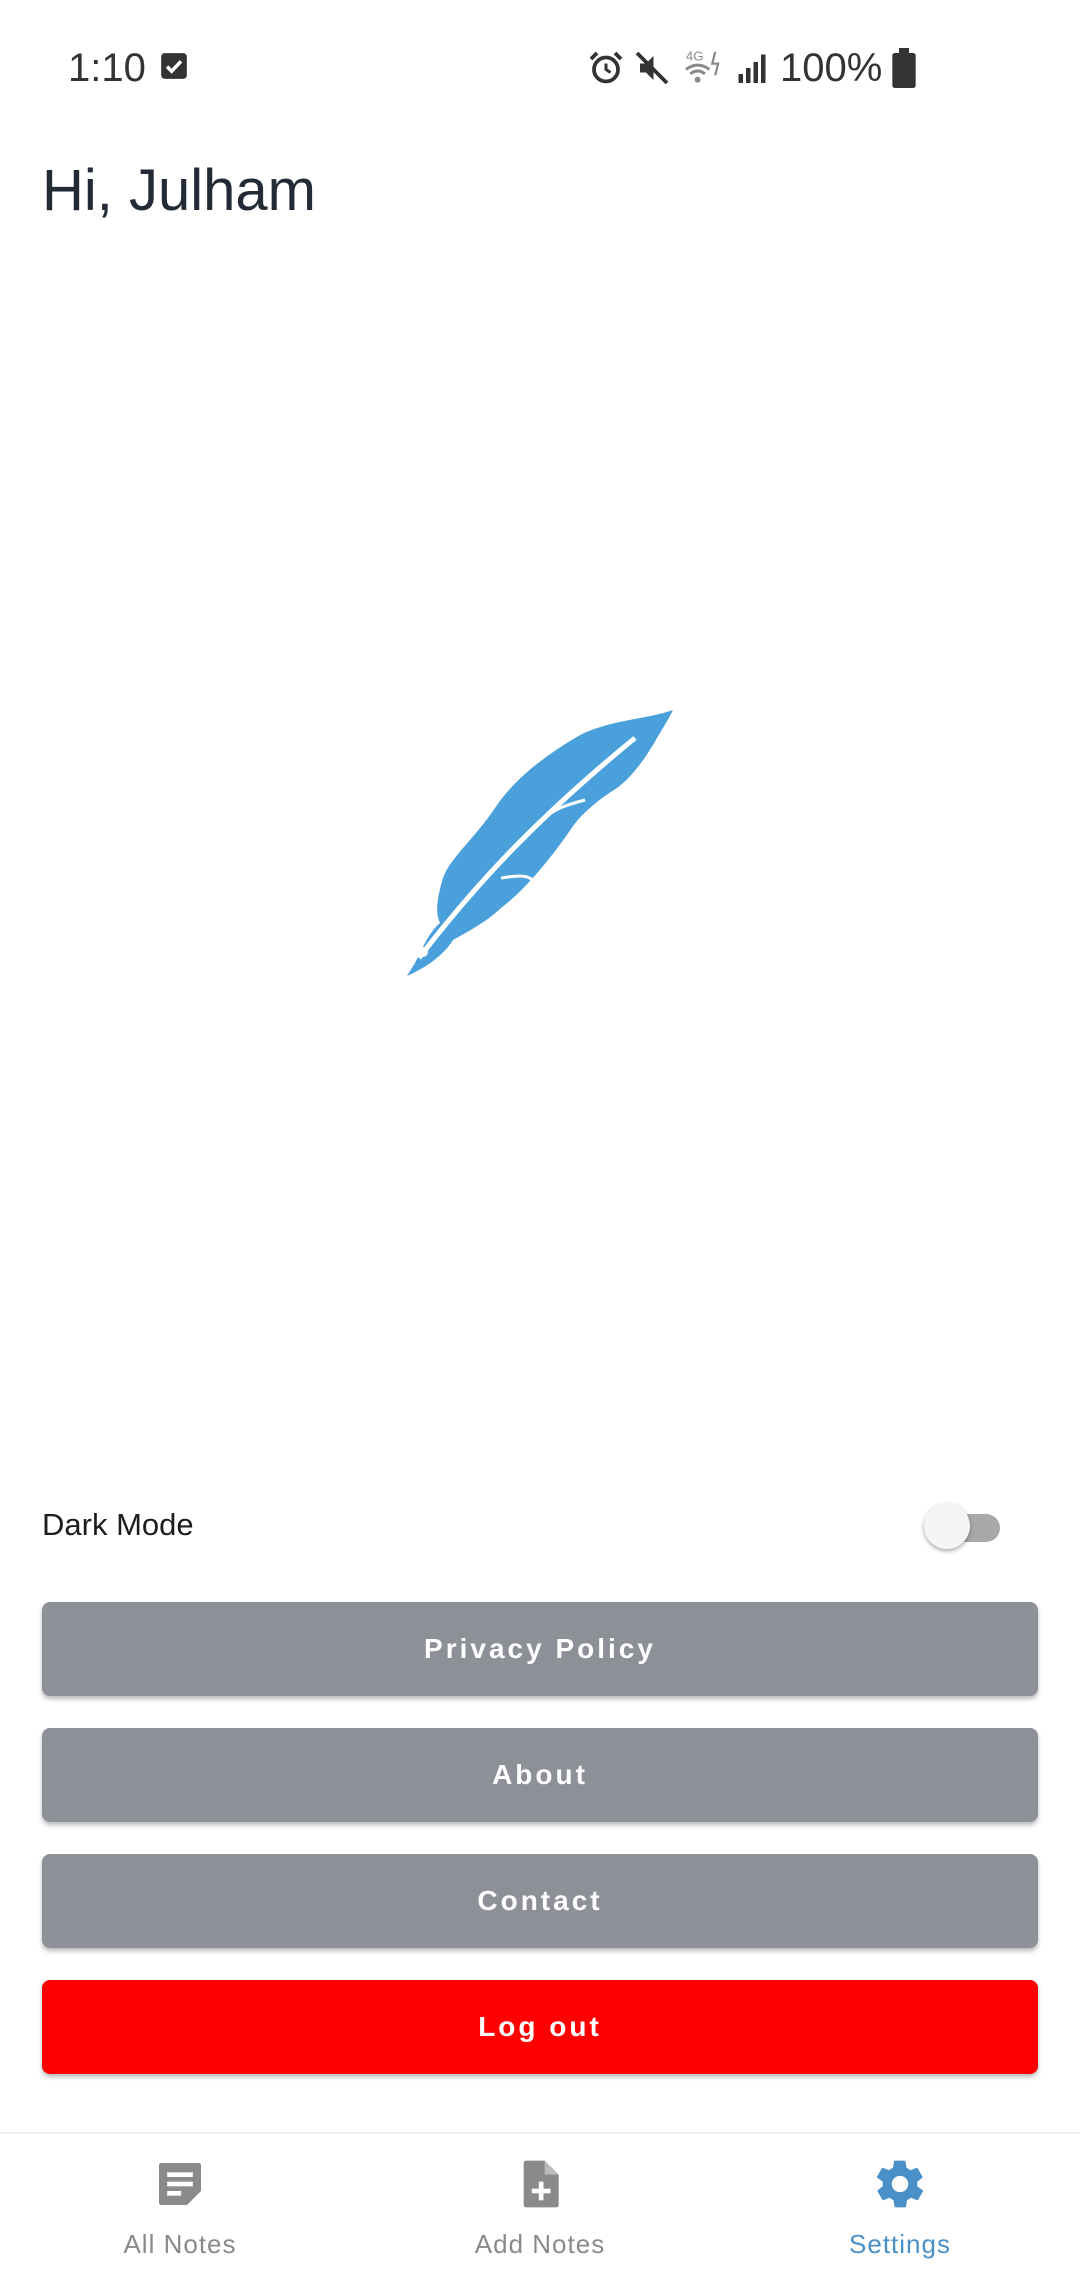  Describe the element at coordinates (900, 2184) in the screenshot. I see `gear-icon` at that location.